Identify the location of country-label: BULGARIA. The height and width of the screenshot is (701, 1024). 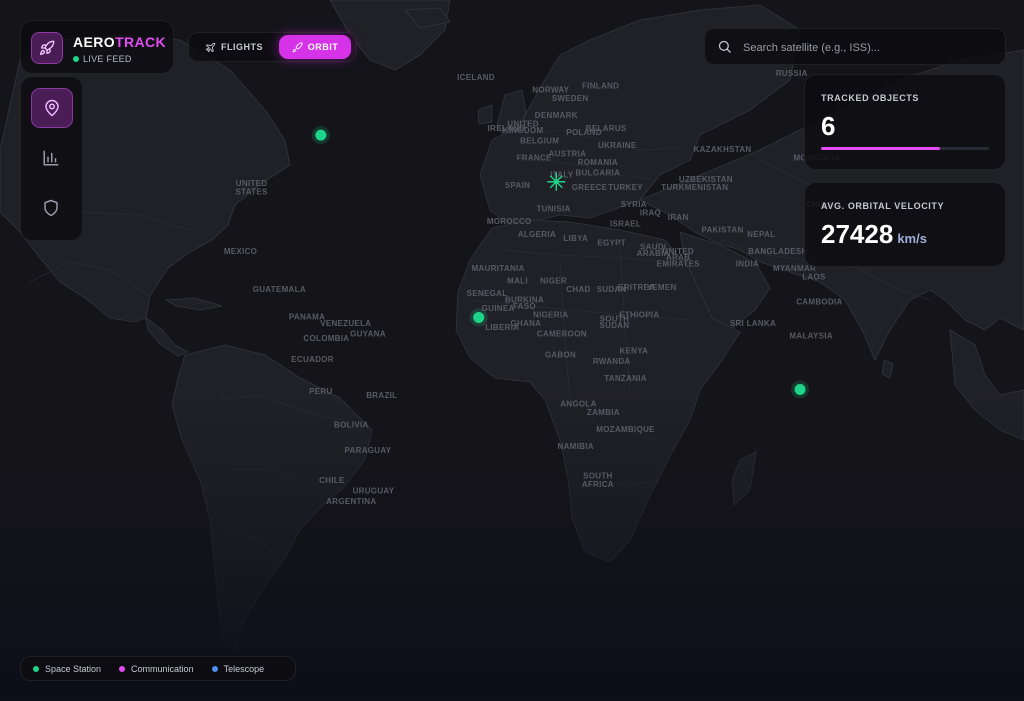
(598, 172).